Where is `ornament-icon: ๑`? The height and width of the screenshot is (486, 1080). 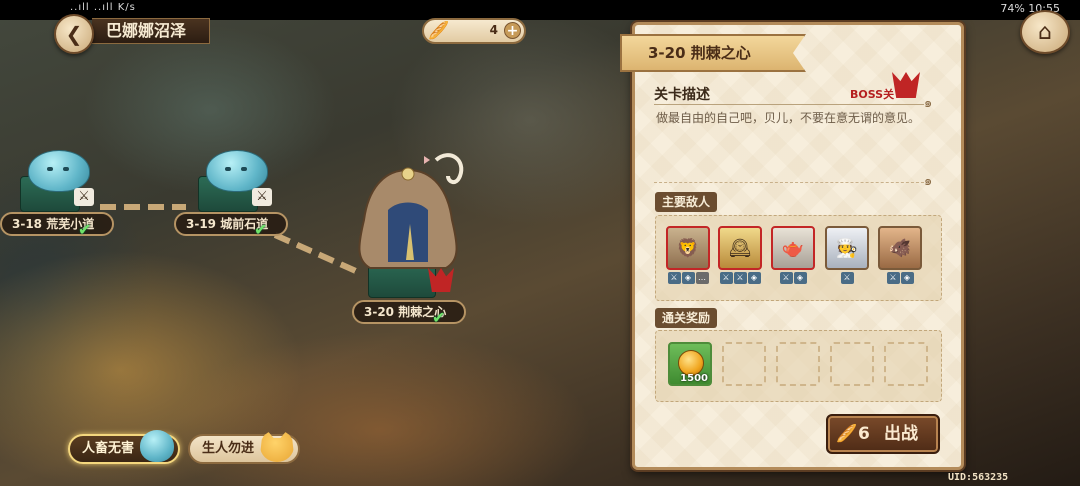
ornament-icon: ๑ is located at coordinates (928, 181).